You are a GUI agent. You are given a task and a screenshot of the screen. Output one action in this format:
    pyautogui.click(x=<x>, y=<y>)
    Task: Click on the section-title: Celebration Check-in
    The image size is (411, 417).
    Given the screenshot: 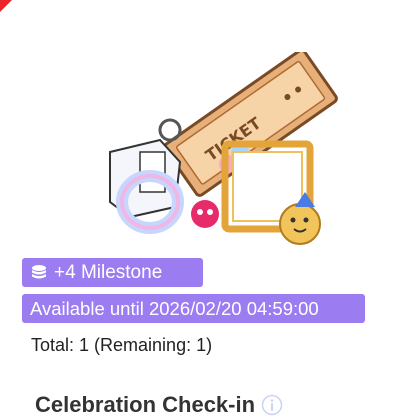 What is the action you would take?
    pyautogui.click(x=159, y=404)
    